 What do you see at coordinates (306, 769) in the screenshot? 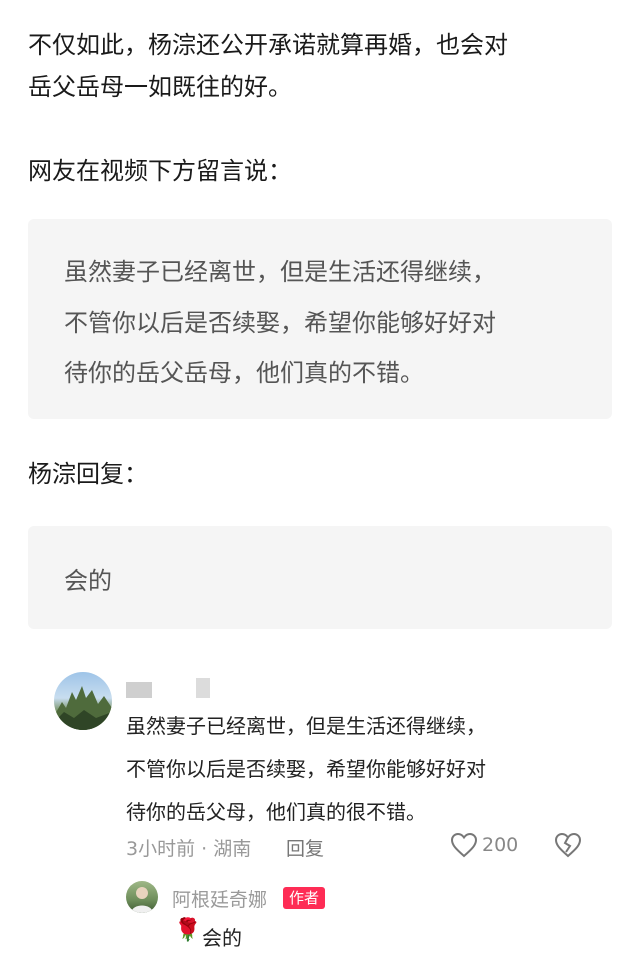
I see `comment-text-line: 不管你以后是否续娶，希望你能够好好对` at bounding box center [306, 769].